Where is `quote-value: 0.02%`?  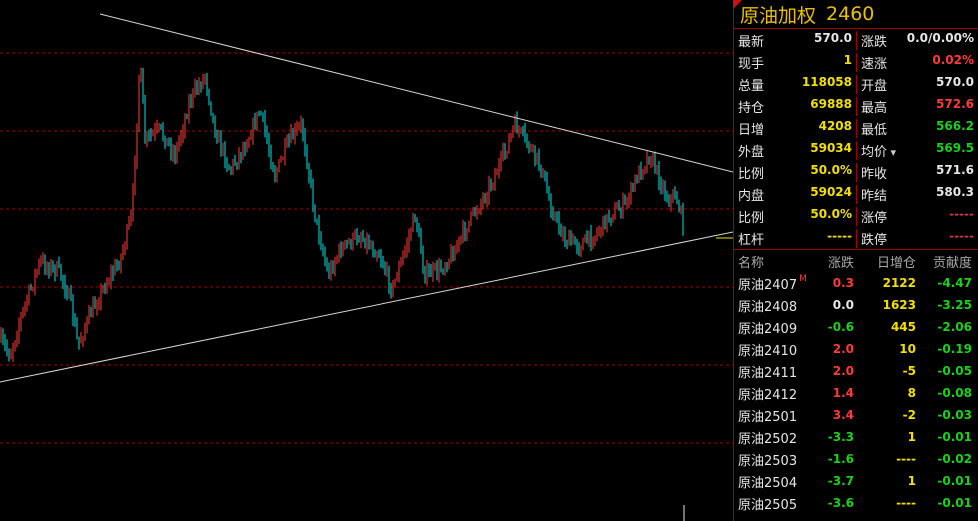
quote-value: 0.02% is located at coordinates (953, 59).